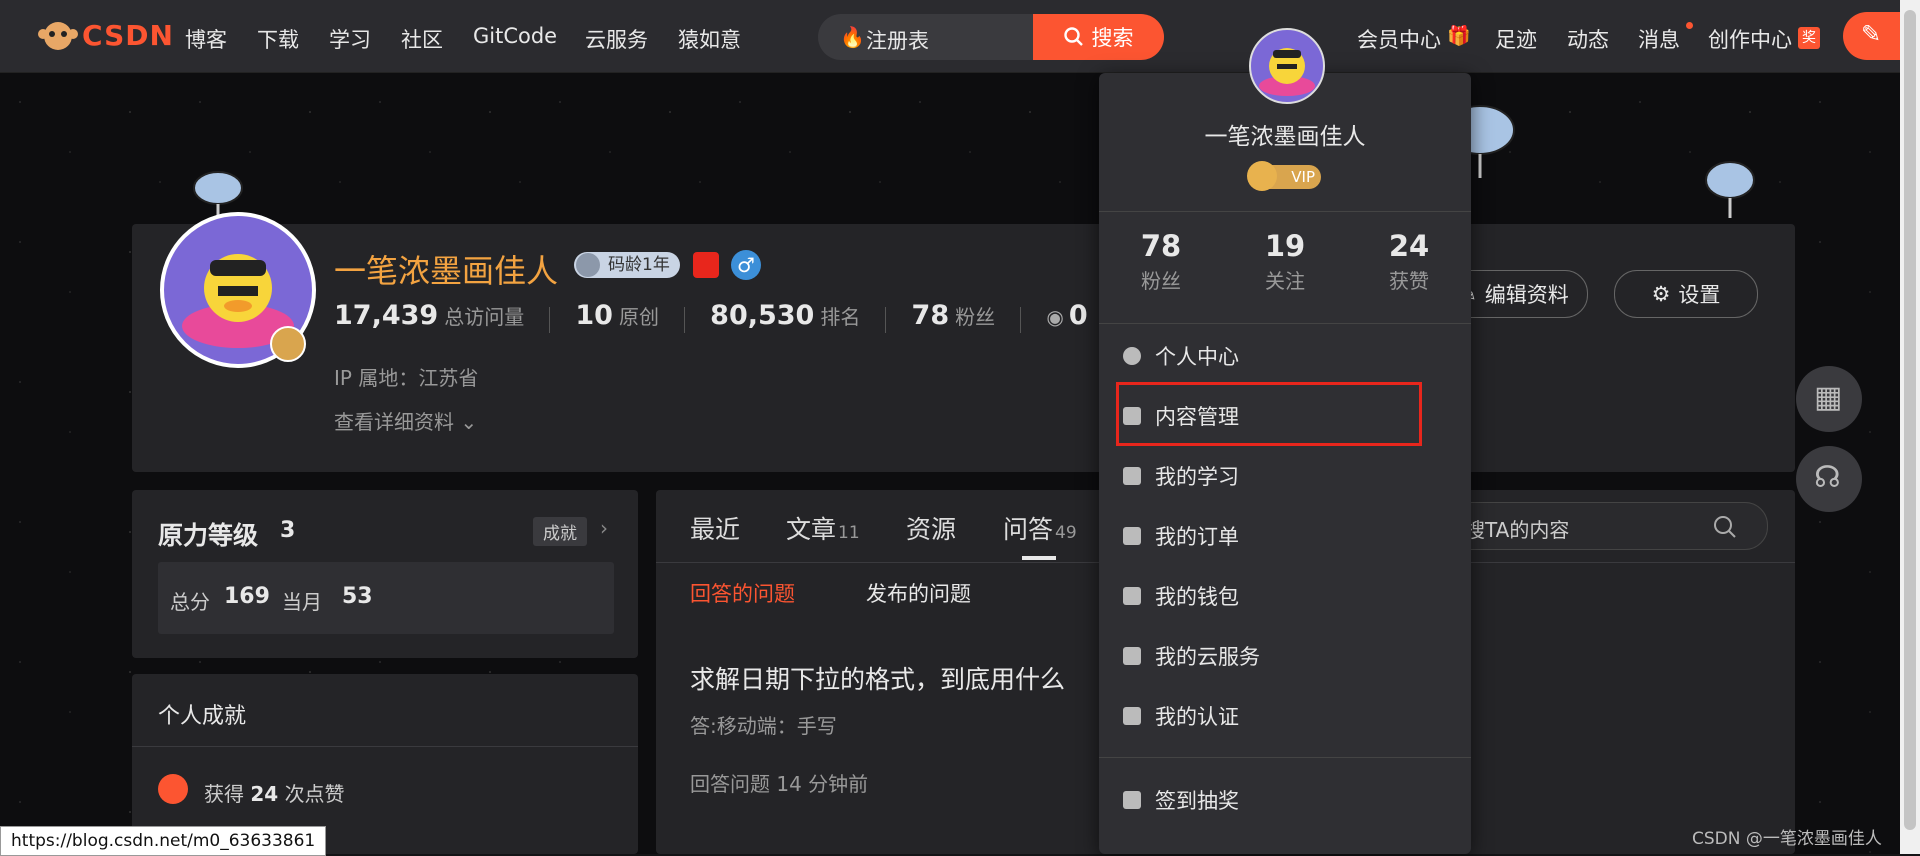 This screenshot has height=856, width=1920. What do you see at coordinates (1750, 39) in the screenshot?
I see `nav-creator-center: 创作中心` at bounding box center [1750, 39].